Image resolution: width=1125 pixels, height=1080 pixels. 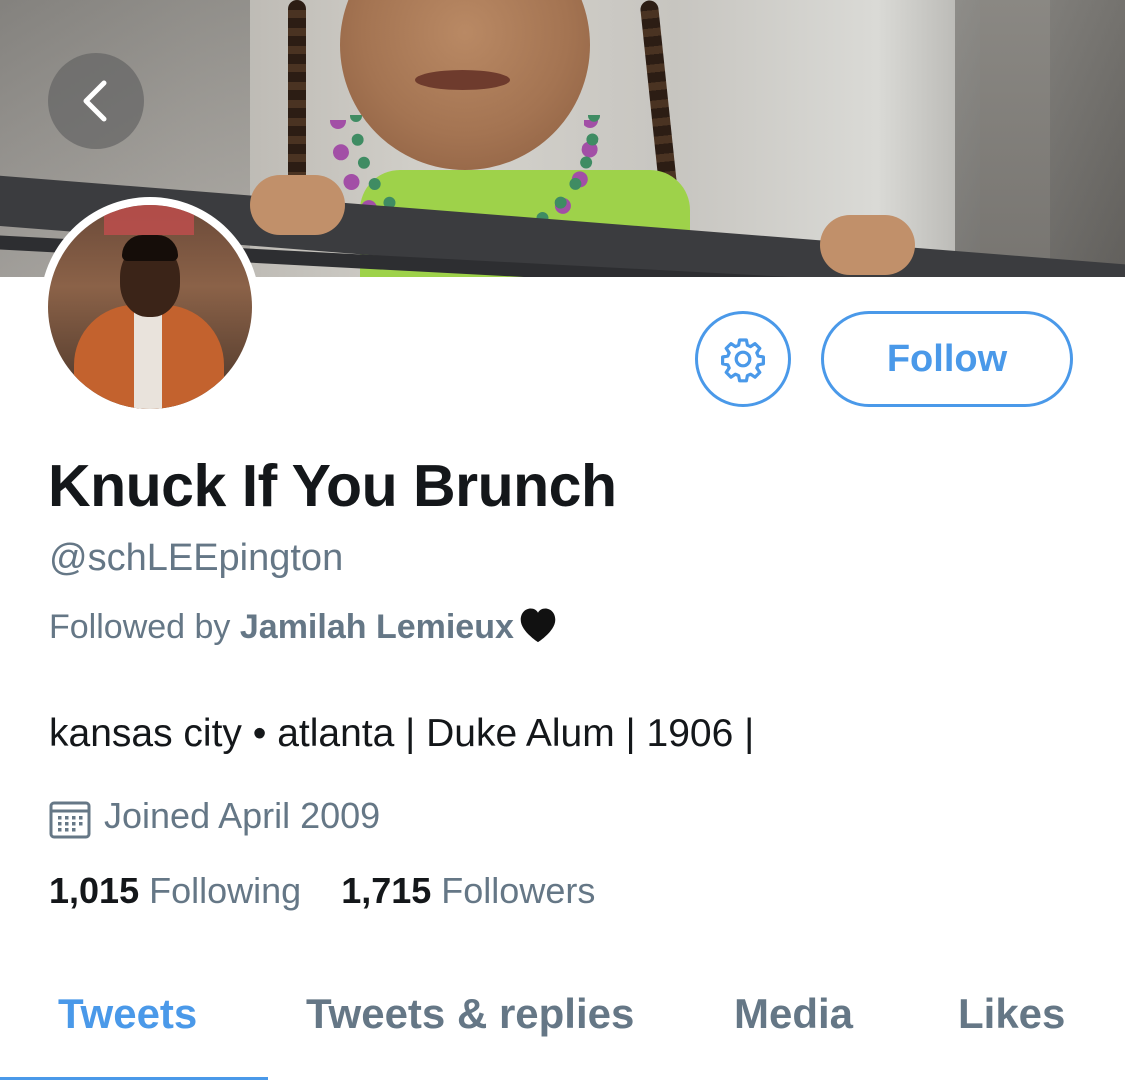 I want to click on black-heart-icon, so click(x=538, y=628).